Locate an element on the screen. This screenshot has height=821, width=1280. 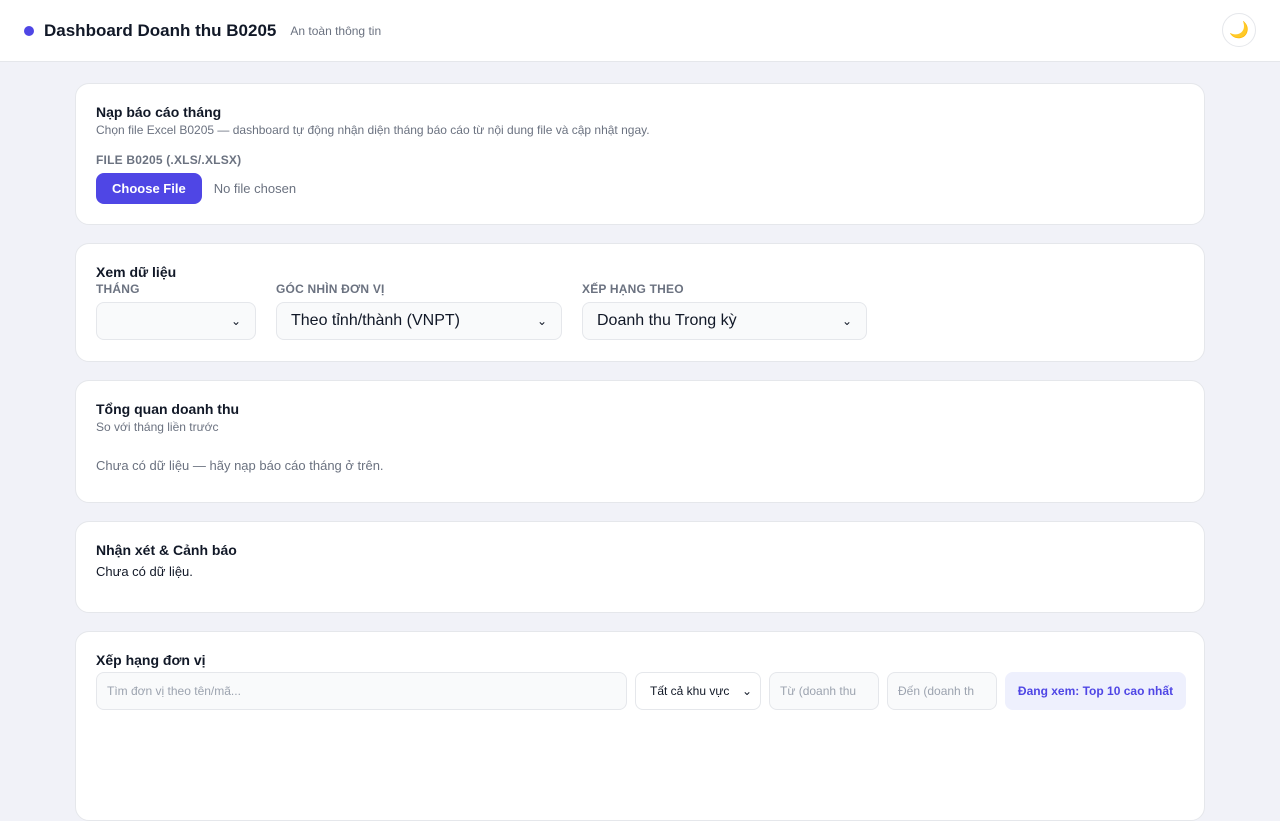
overview-subtitle: So với tháng liền trước is located at coordinates (157, 427).